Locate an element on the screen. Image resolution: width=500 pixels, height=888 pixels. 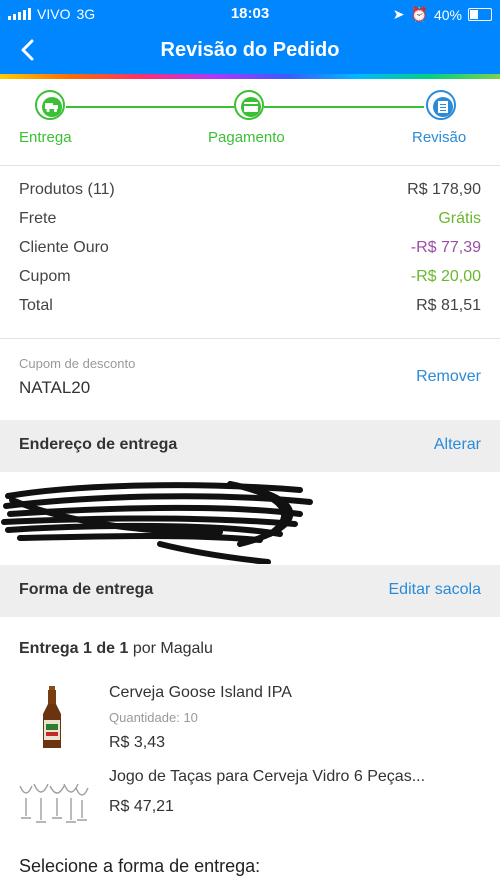
document-icon is located at coordinates (443, 107).